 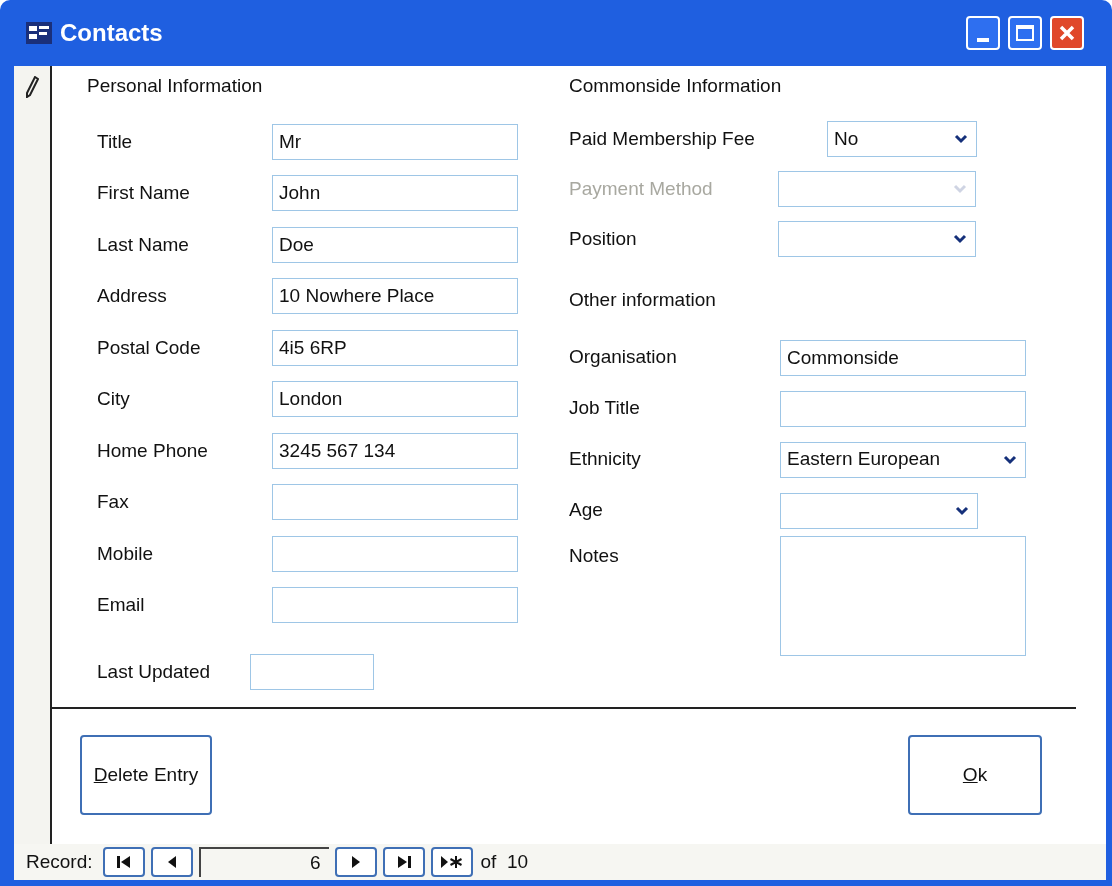 I want to click on previous-icon, so click(x=171, y=862).